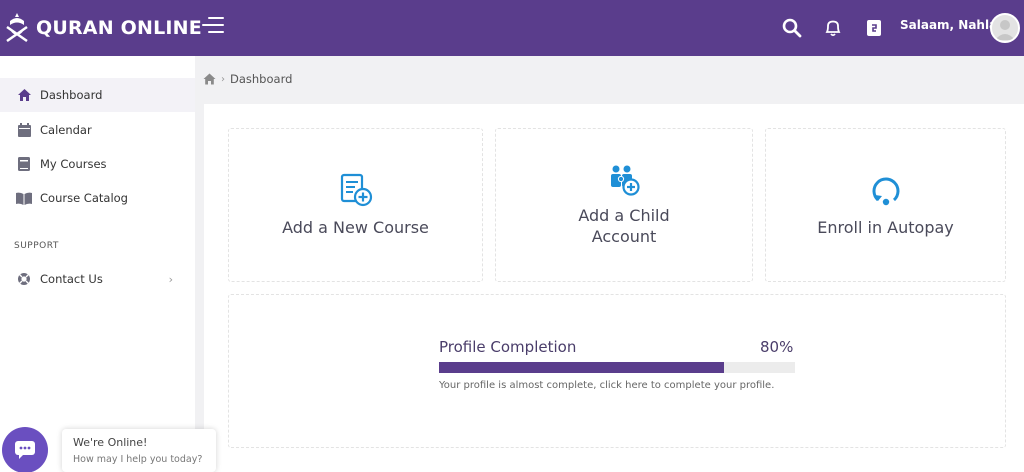 The width and height of the screenshot is (1024, 472). Describe the element at coordinates (355, 227) in the screenshot. I see `card-title: Add a New Course` at that location.